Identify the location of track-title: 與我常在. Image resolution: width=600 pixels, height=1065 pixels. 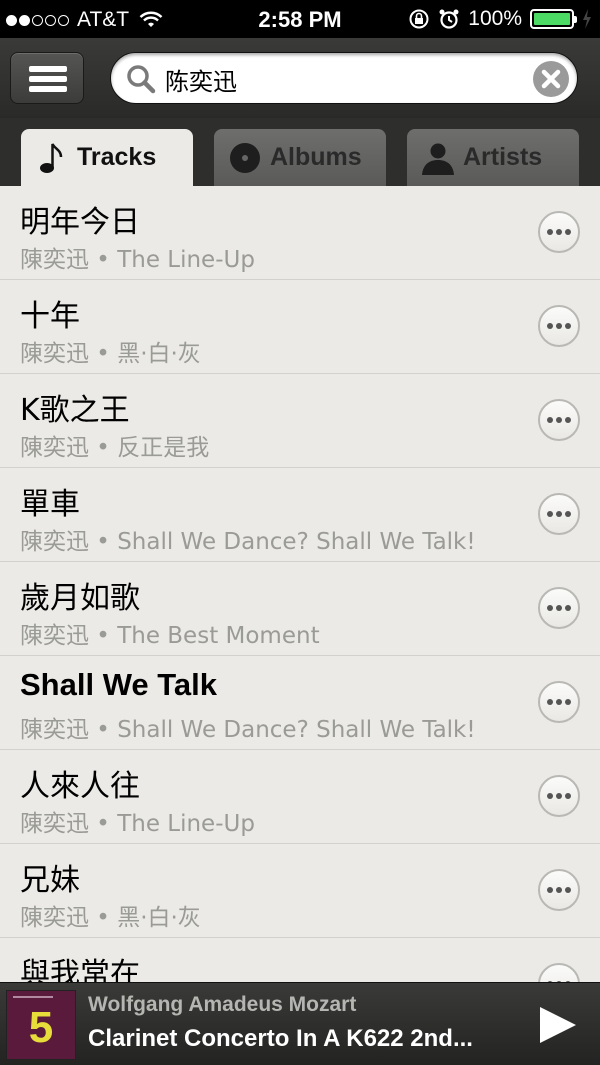
(80, 969).